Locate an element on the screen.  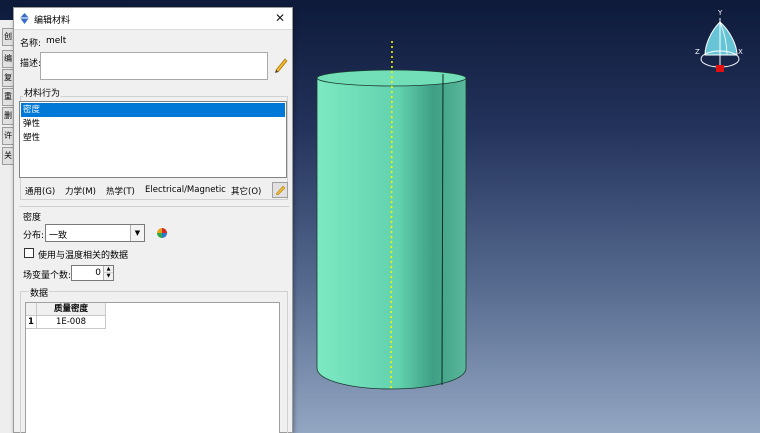
temperature-dependent-label: 使用与温度相关的数据 is located at coordinates (83, 256).